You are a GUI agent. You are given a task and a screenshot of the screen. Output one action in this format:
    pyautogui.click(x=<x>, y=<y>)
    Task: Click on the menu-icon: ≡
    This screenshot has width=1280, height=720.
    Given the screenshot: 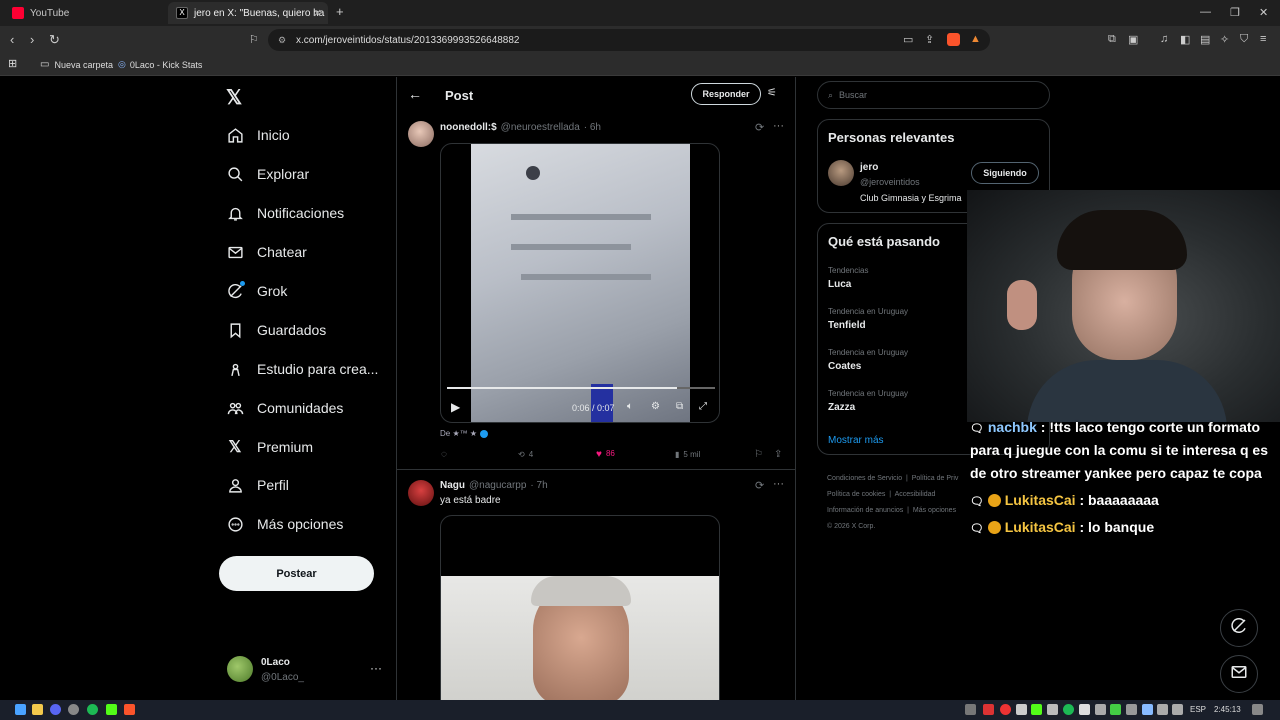 What is the action you would take?
    pyautogui.click(x=1263, y=39)
    